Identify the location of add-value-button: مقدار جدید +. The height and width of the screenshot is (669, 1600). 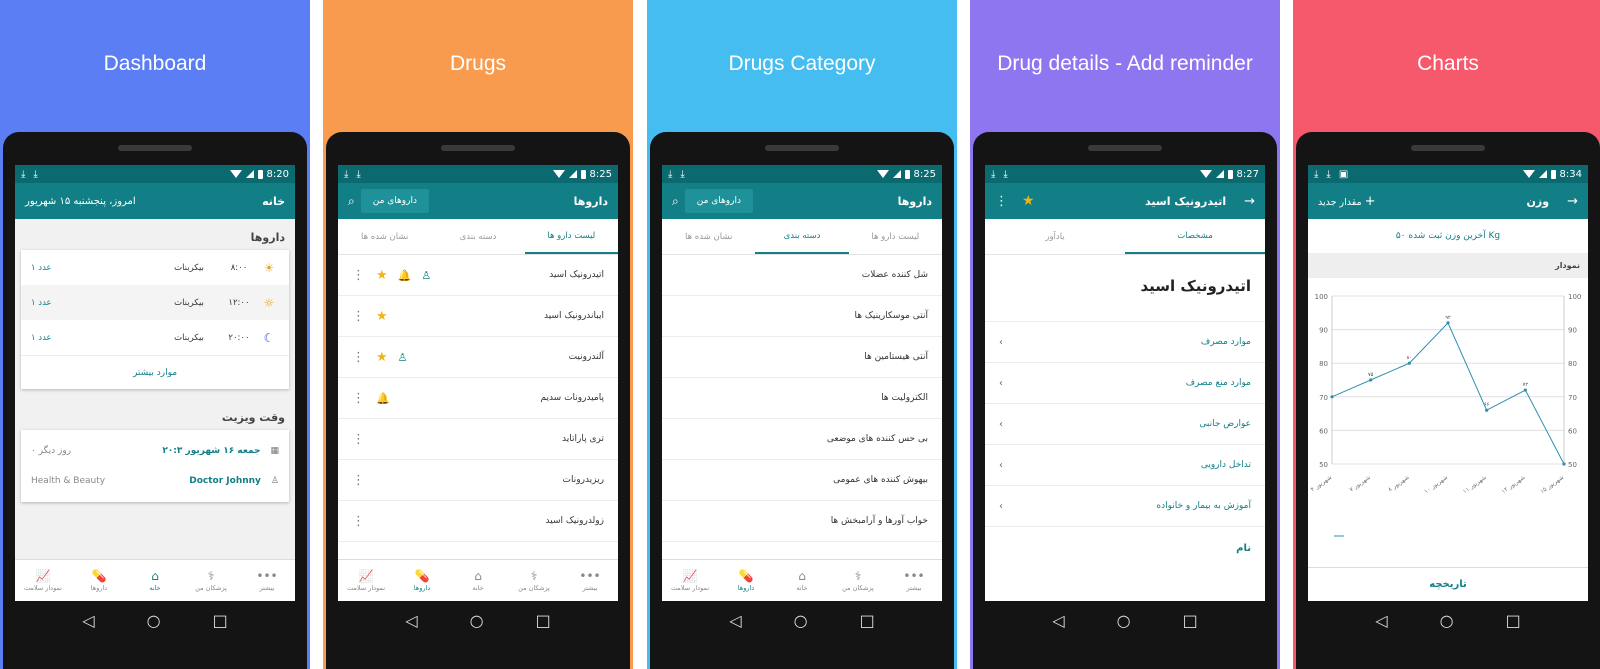
(1347, 201).